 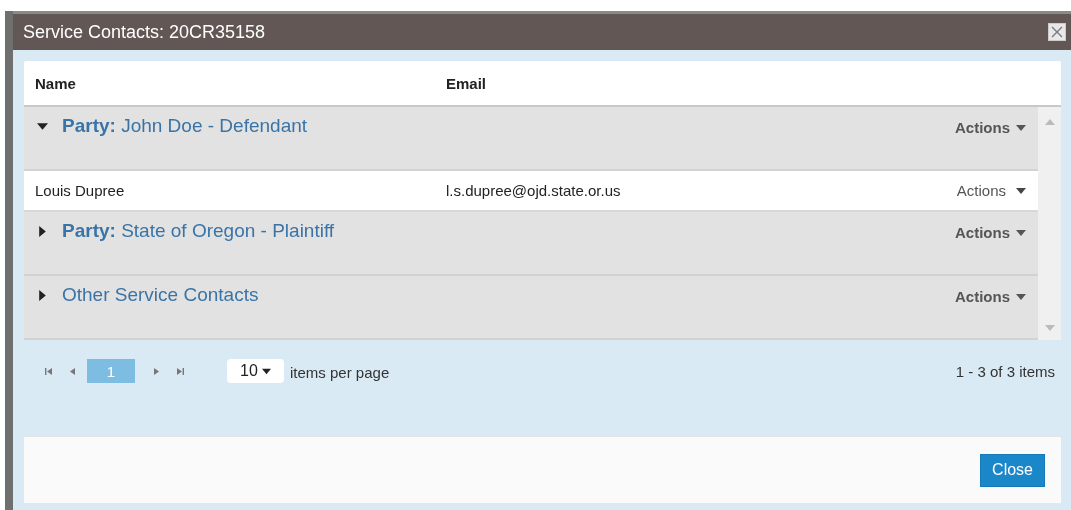 I want to click on pager-info: 1 - 3 of 3 items, so click(x=1005, y=371).